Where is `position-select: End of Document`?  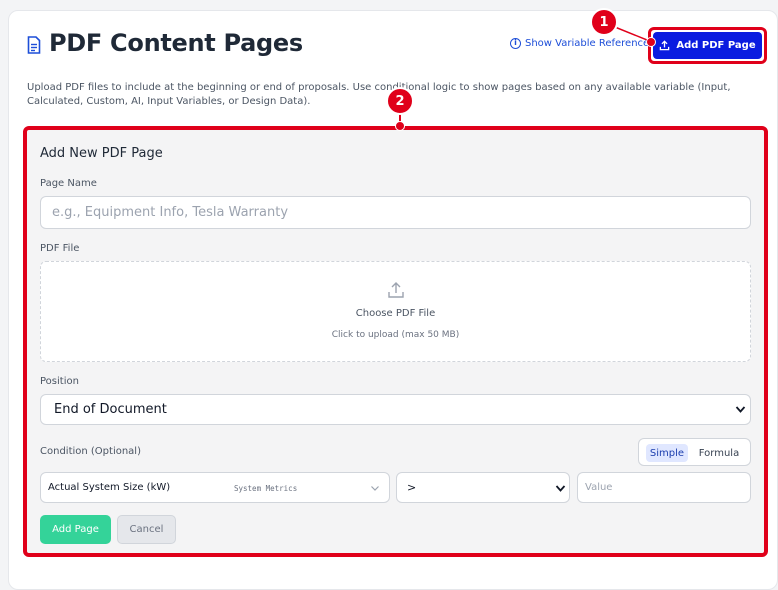
position-select: End of Document is located at coordinates (395, 409).